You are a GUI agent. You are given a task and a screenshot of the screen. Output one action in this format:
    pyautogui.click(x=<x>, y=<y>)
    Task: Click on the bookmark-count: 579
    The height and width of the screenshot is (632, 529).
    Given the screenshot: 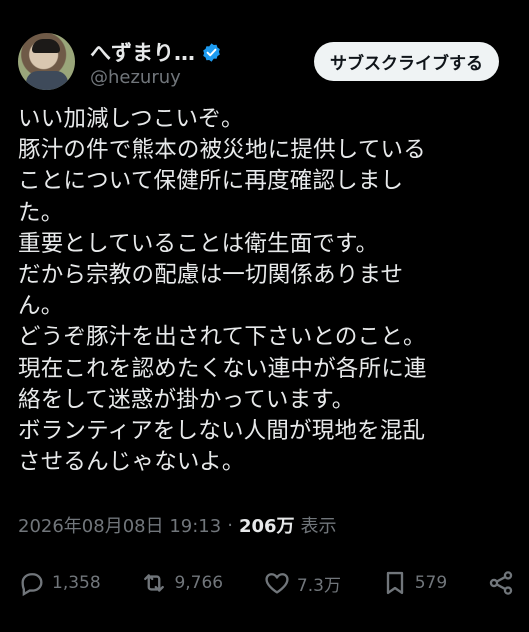 What is the action you would take?
    pyautogui.click(x=431, y=583)
    